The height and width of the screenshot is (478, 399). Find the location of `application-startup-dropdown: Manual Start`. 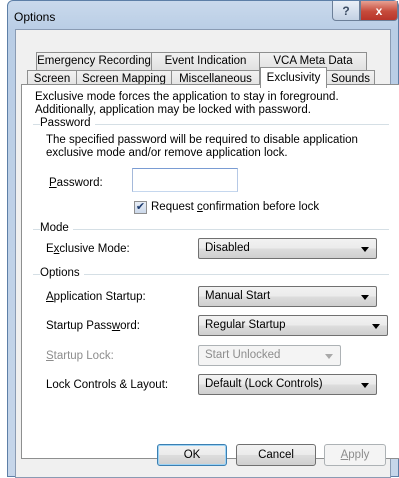

application-startup-dropdown: Manual Start is located at coordinates (287, 296).